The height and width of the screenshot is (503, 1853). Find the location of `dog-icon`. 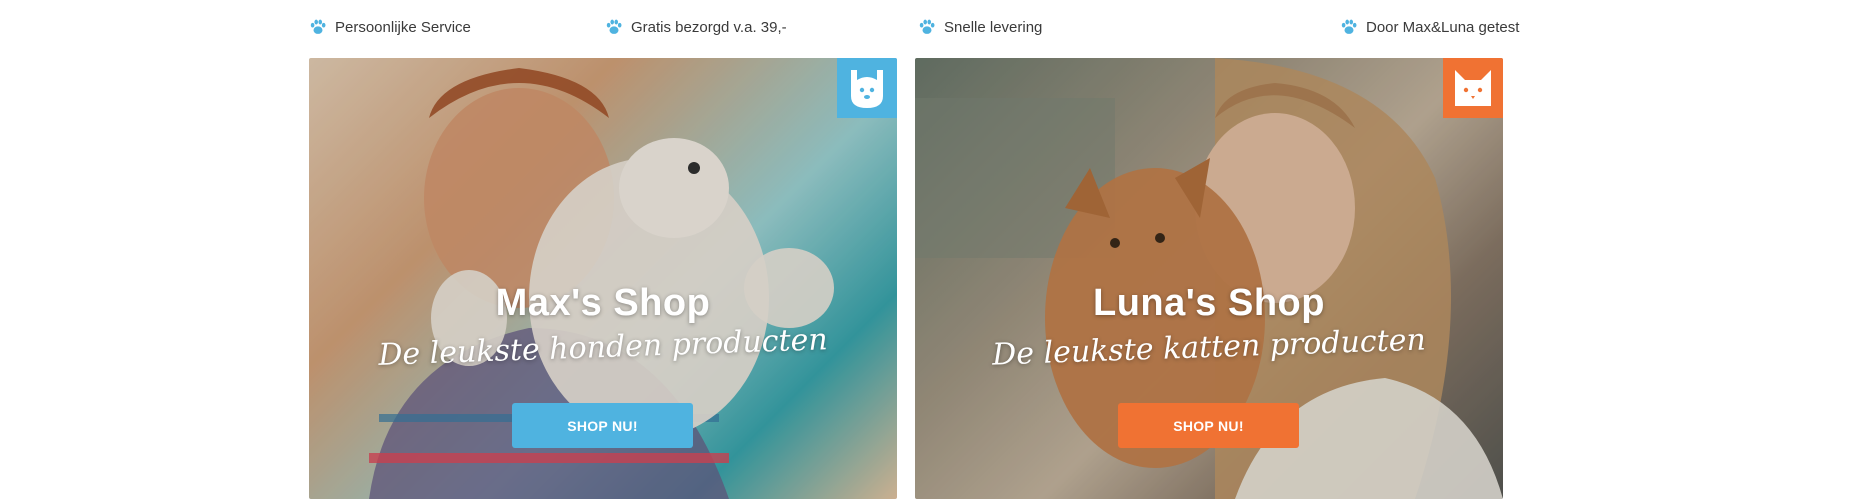

dog-icon is located at coordinates (867, 89).